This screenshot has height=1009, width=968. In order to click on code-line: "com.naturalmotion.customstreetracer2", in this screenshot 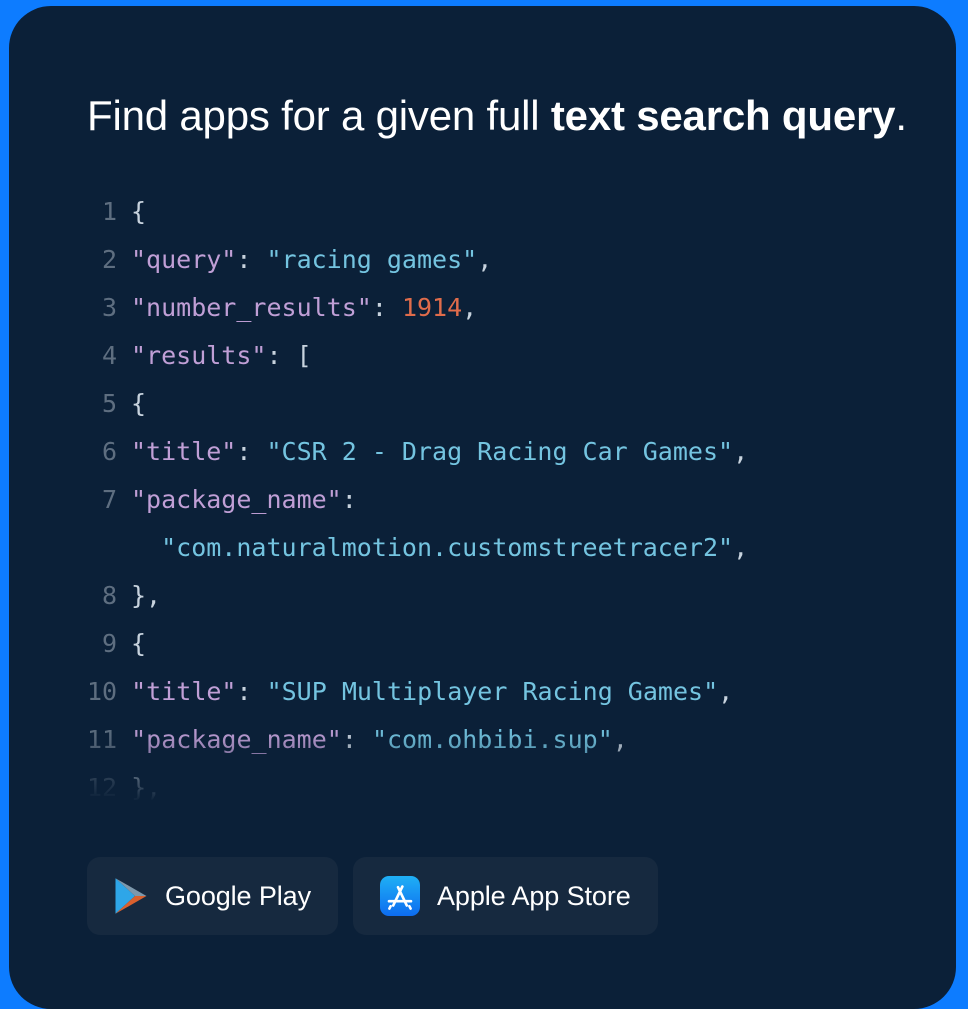, I will do `click(497, 548)`.